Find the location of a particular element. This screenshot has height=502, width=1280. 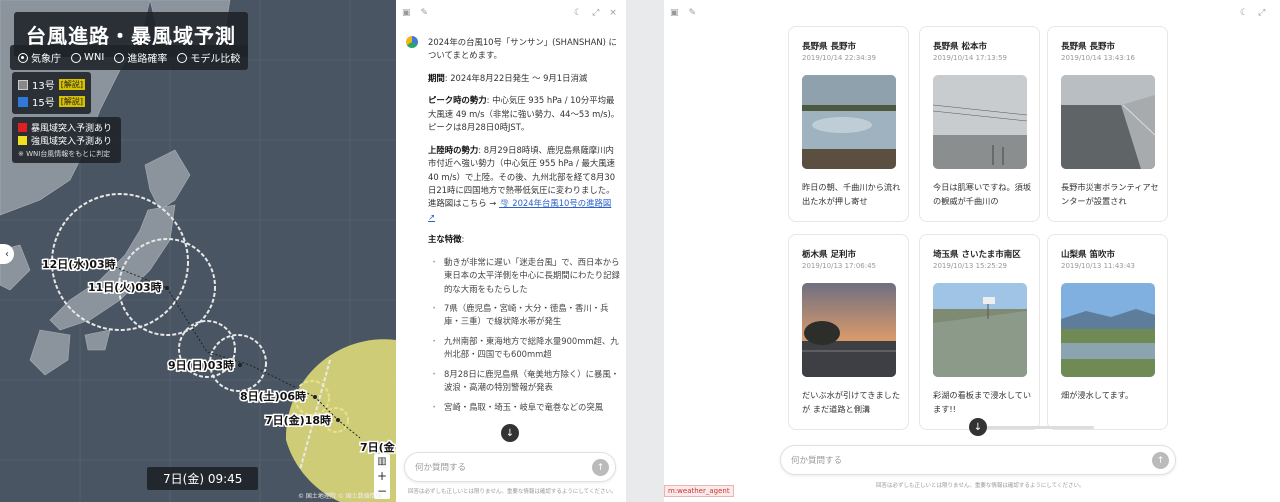

map-attribution: © 国土地理院 © 国土数値情報 is located at coordinates (340, 496).